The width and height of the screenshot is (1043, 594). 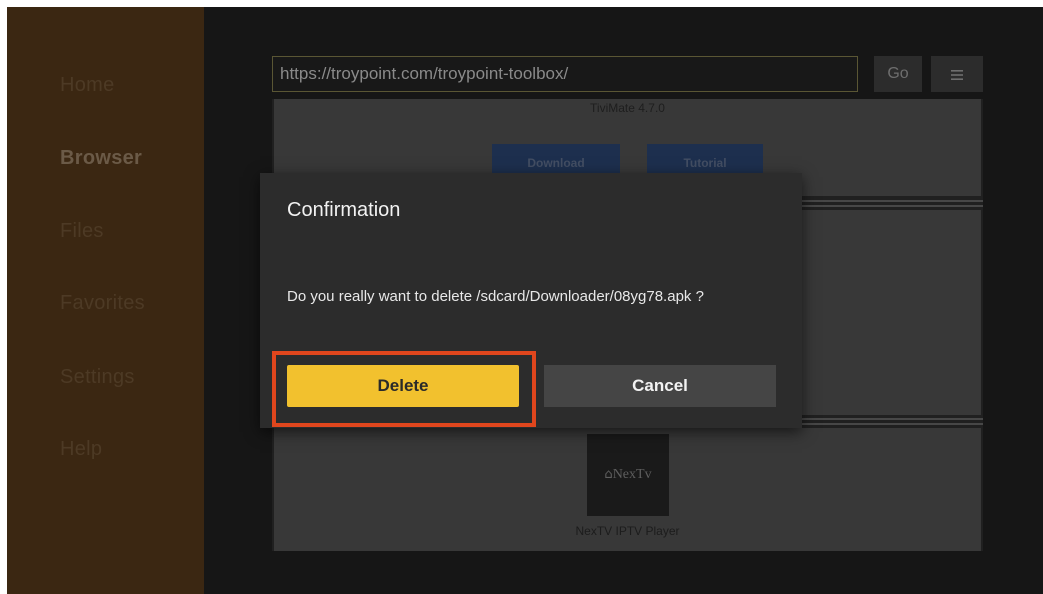 I want to click on card-title: TiviMate 4.7.0, so click(x=627, y=108).